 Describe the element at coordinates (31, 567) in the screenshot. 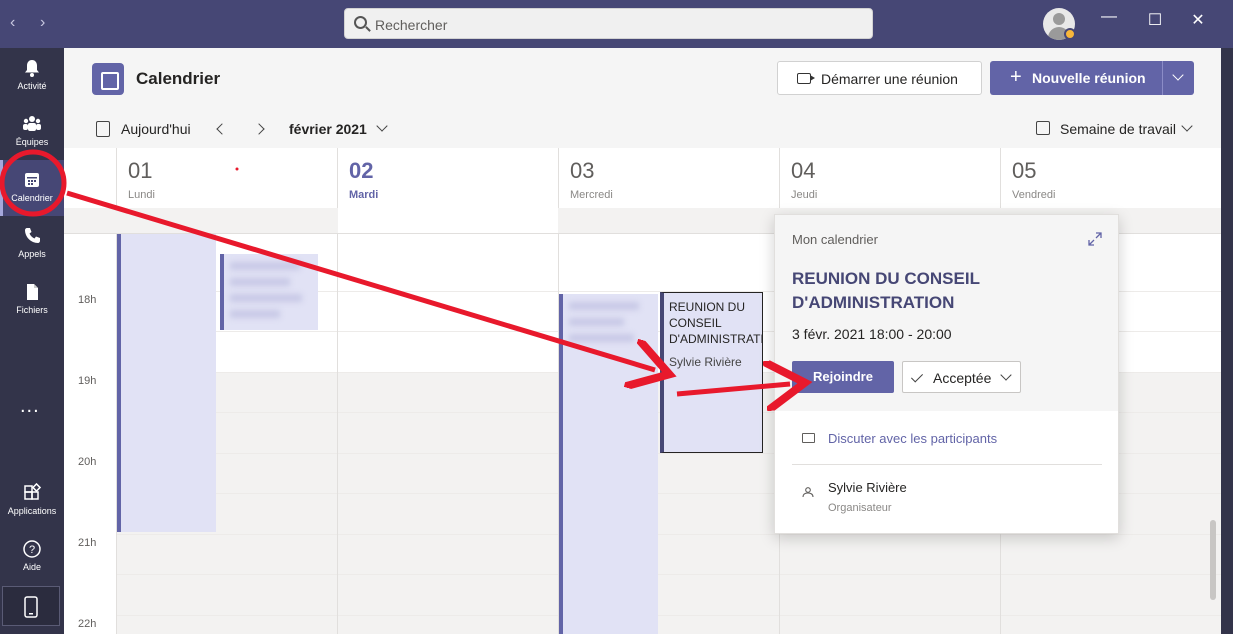

I see `rail-label: Aide` at that location.